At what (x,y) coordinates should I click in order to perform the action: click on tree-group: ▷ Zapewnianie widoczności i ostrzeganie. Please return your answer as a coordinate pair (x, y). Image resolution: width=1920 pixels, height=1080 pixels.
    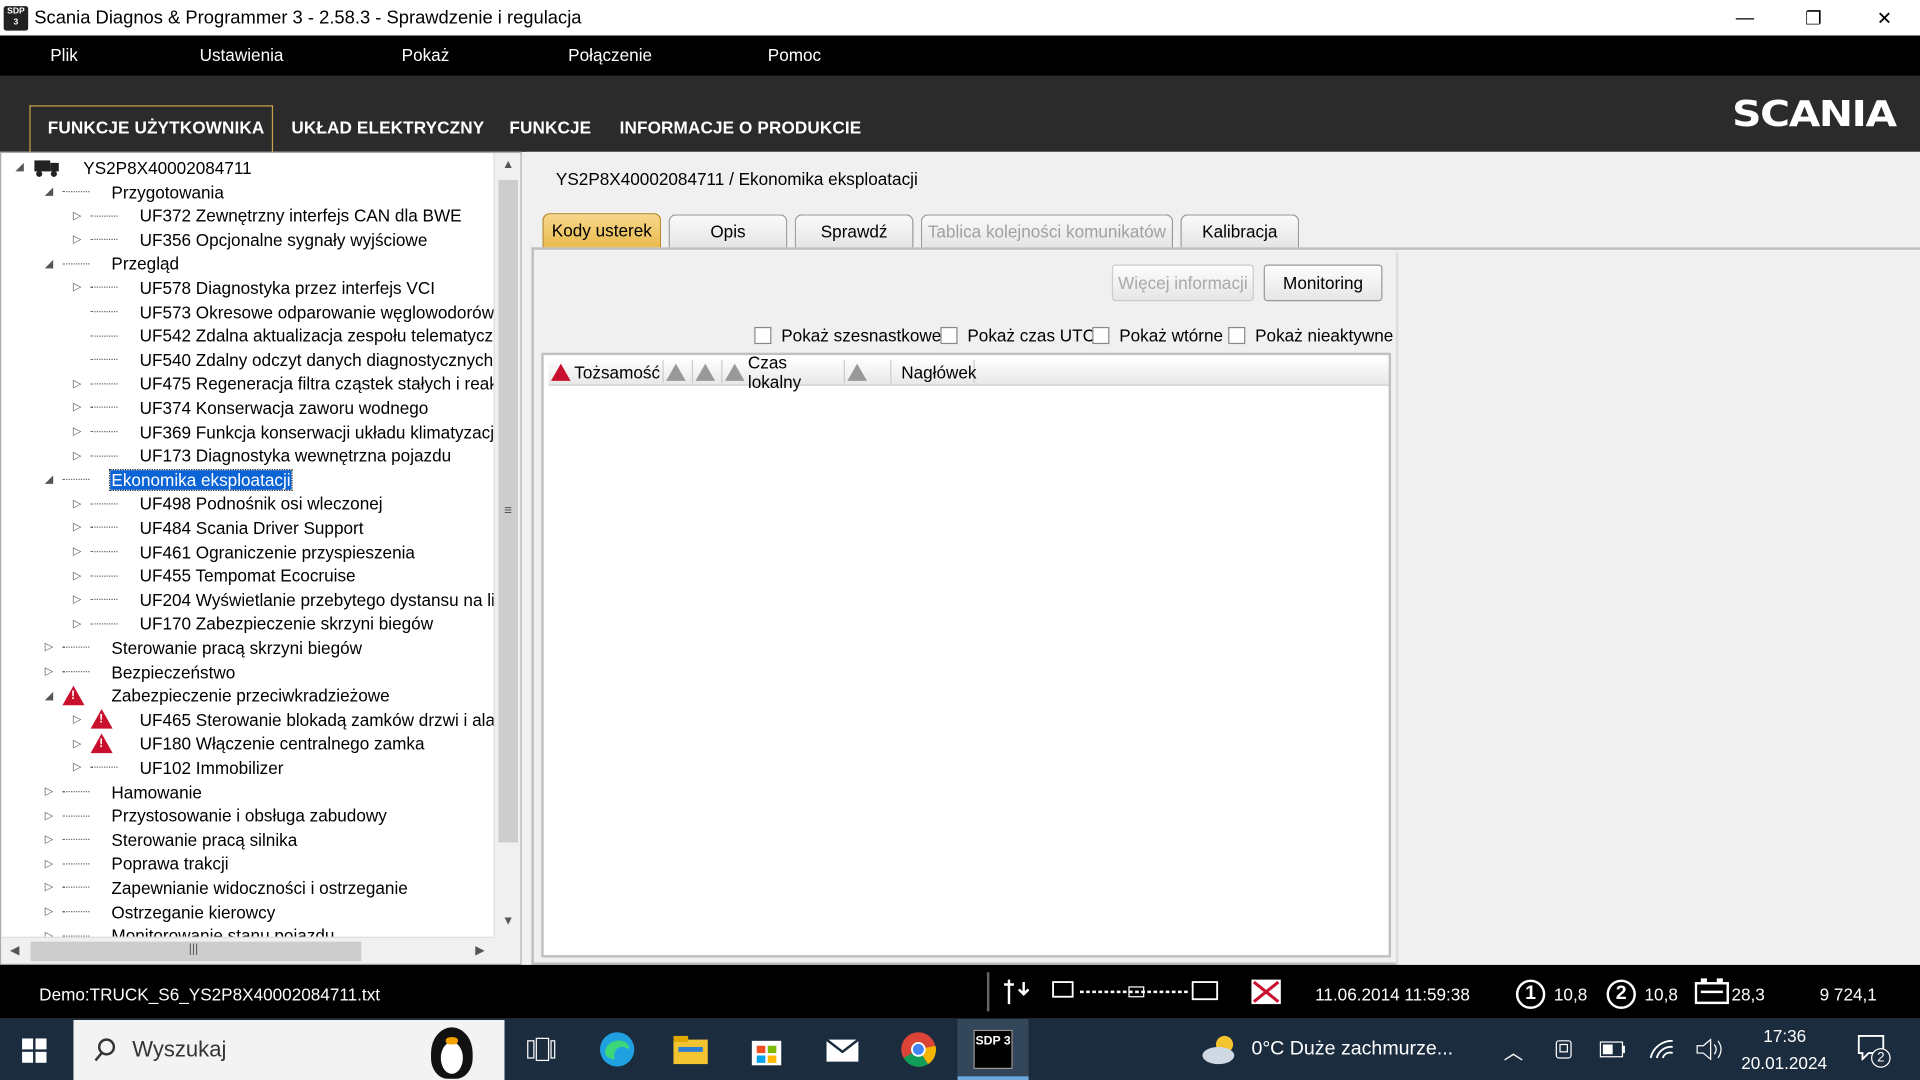
    Looking at the image, I should click on (246, 887).